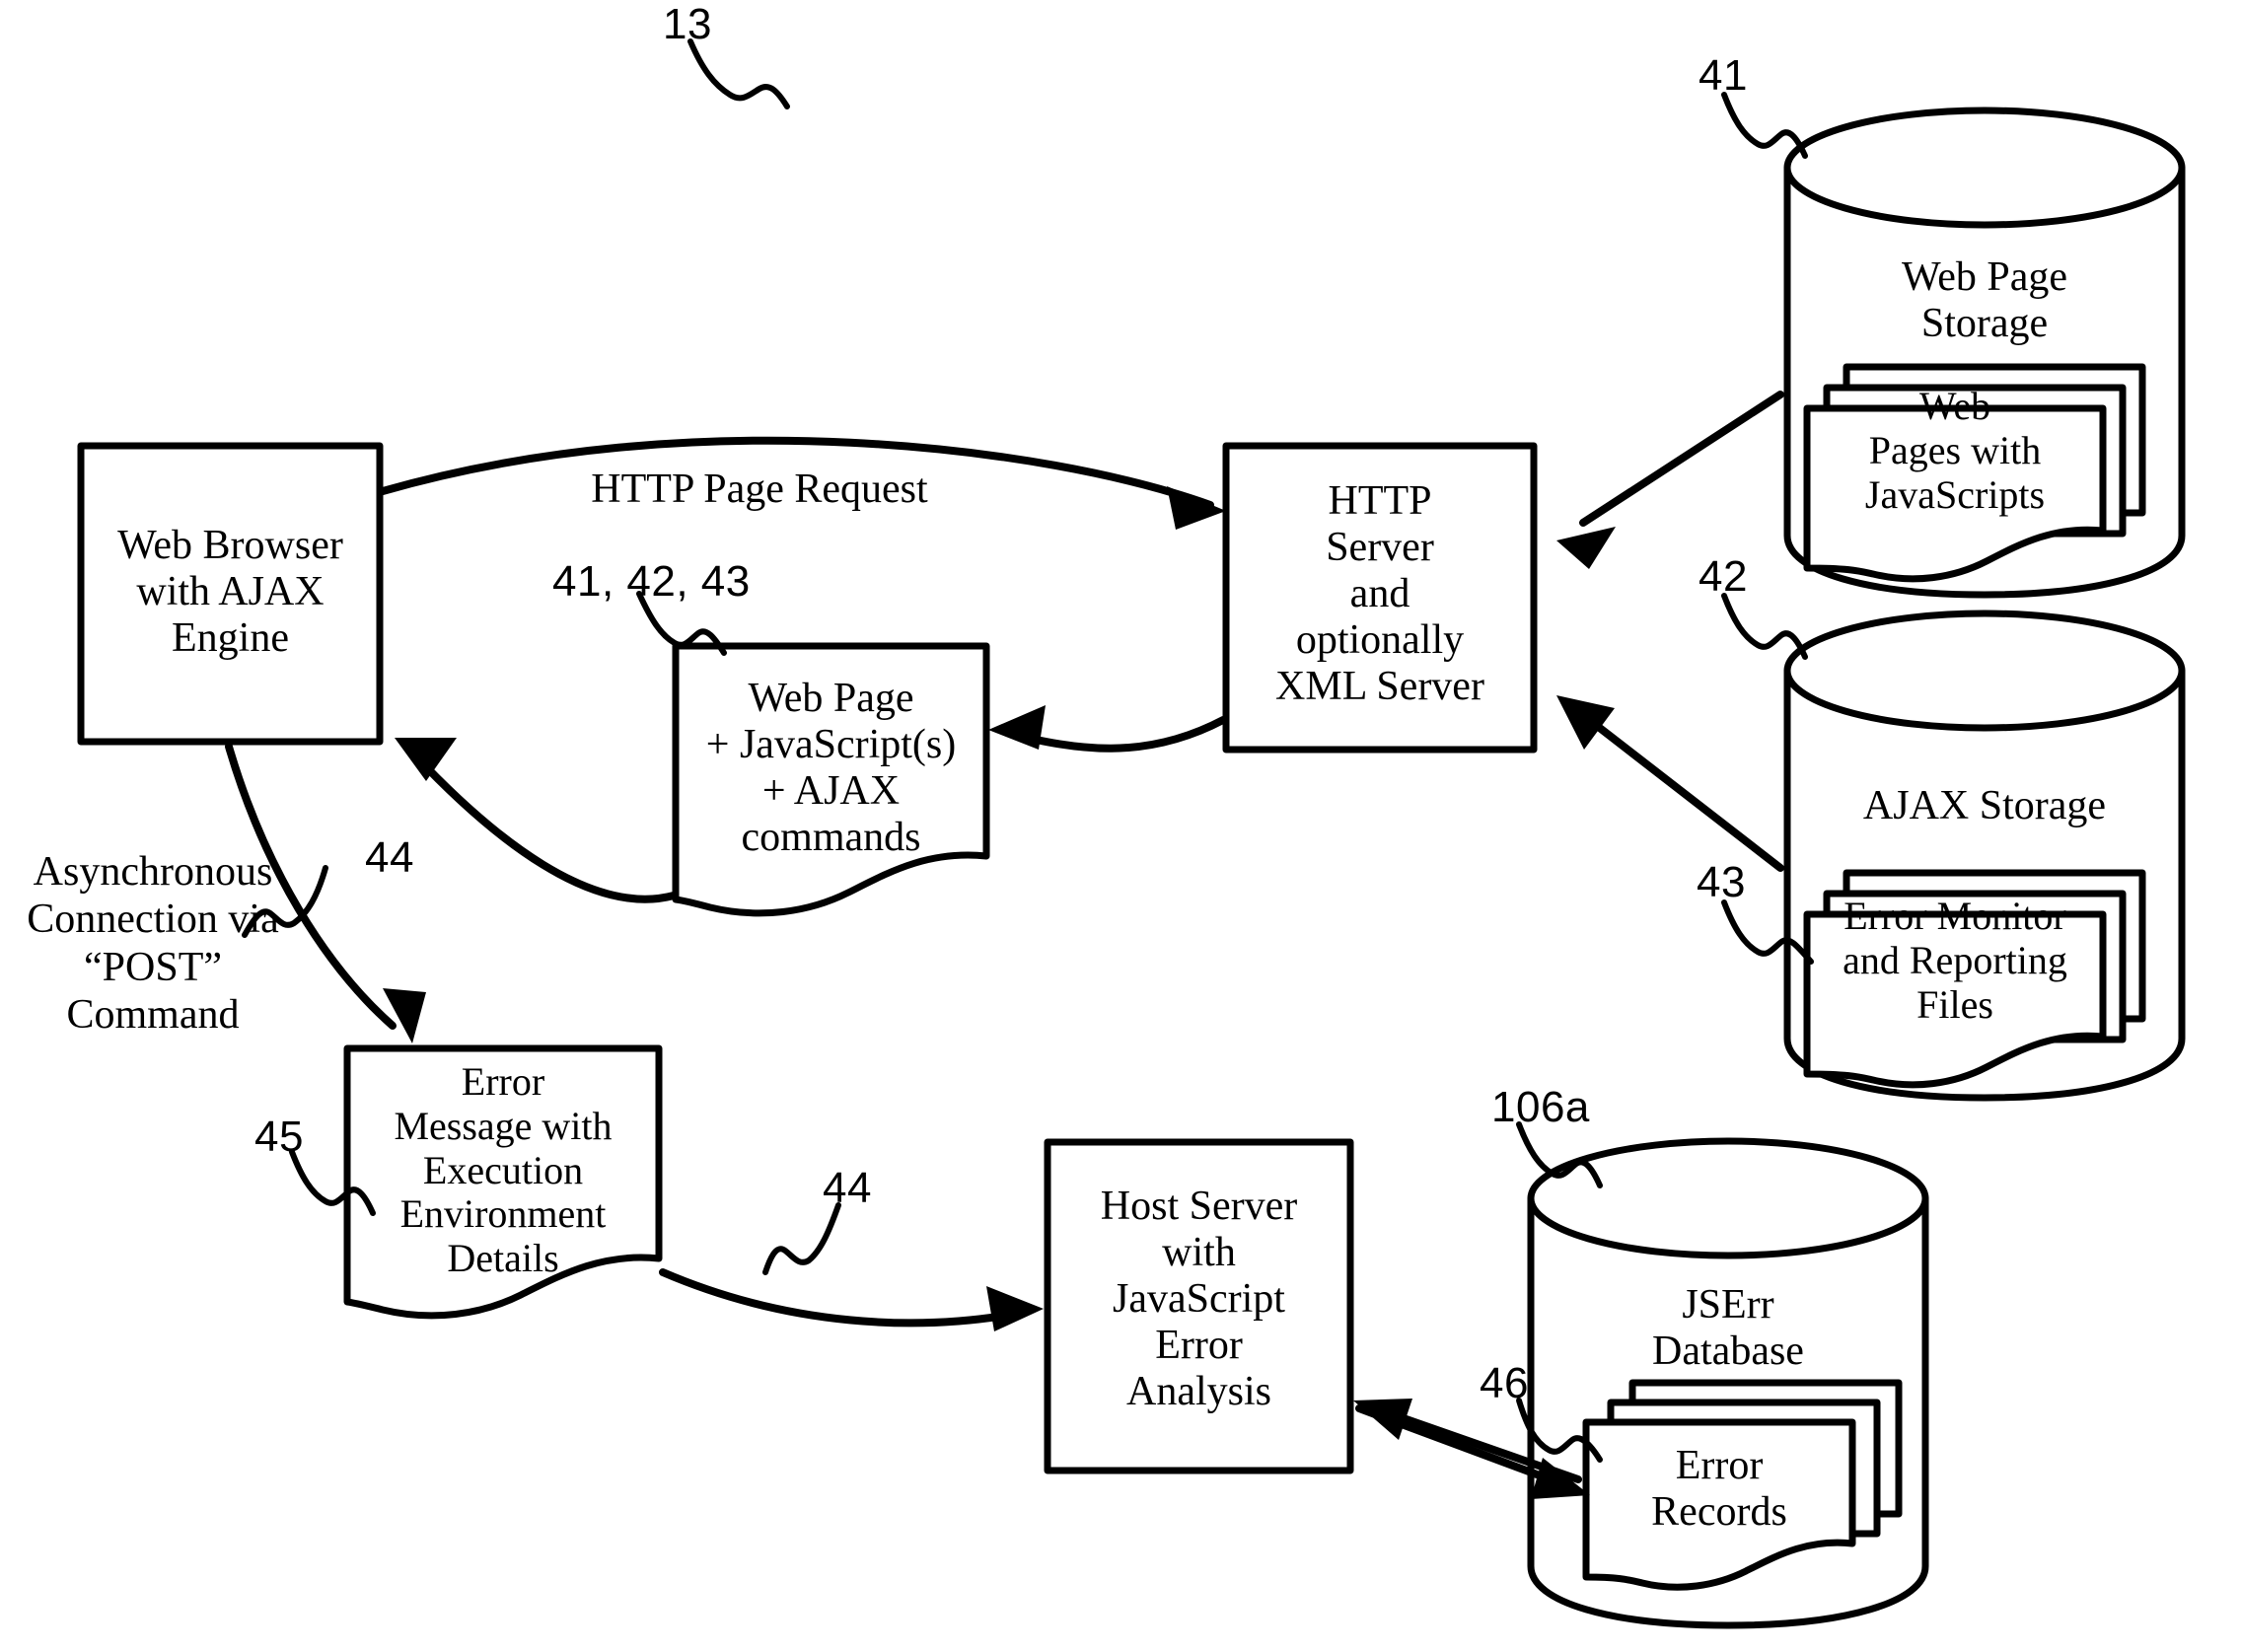  I want to click on ref-numeral-41-storage: 41, so click(1723, 75).